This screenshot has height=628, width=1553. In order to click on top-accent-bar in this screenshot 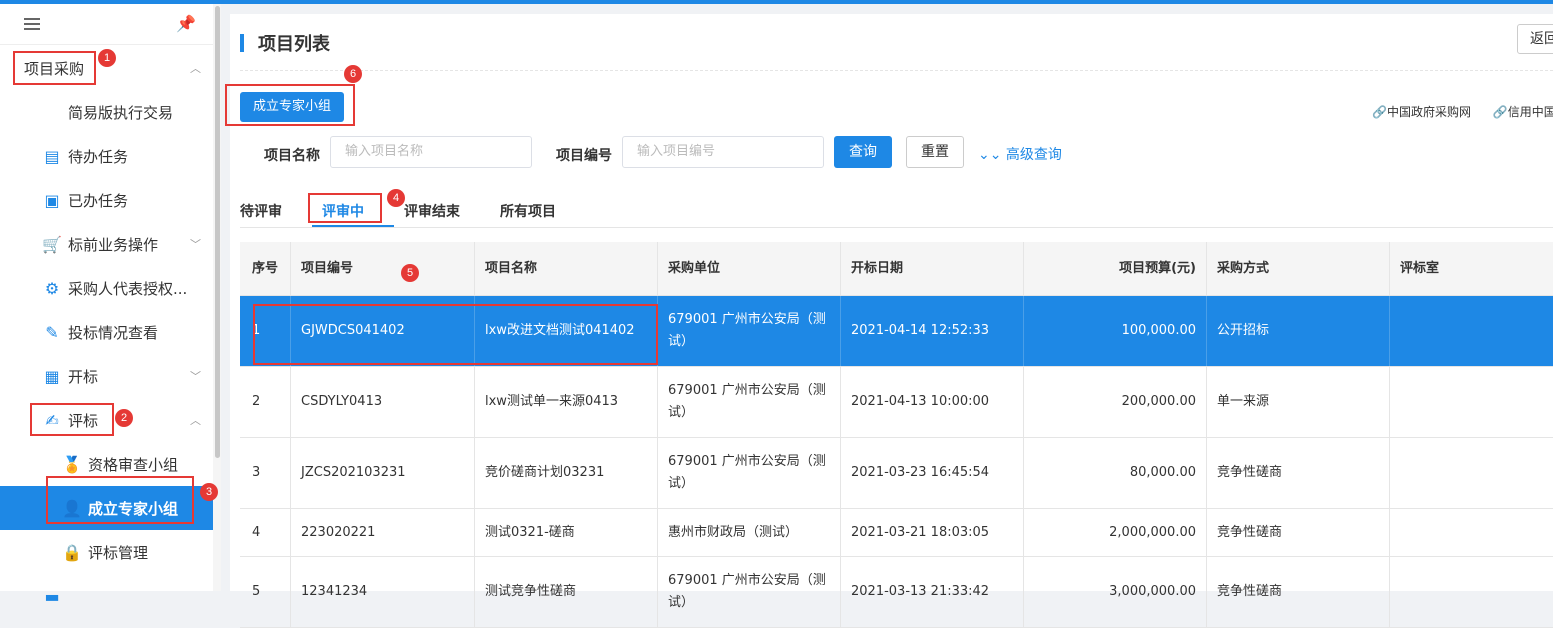, I will do `click(776, 2)`.